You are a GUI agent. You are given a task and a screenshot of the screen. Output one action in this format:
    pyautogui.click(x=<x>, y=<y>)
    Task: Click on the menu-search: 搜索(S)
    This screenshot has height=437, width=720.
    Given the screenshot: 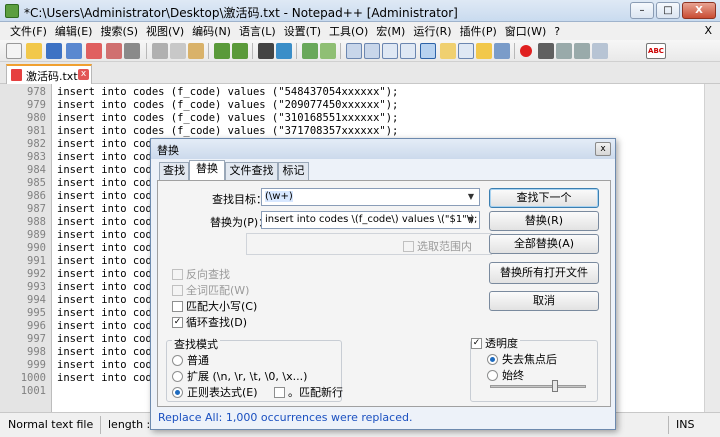 What is the action you would take?
    pyautogui.click(x=119, y=31)
    